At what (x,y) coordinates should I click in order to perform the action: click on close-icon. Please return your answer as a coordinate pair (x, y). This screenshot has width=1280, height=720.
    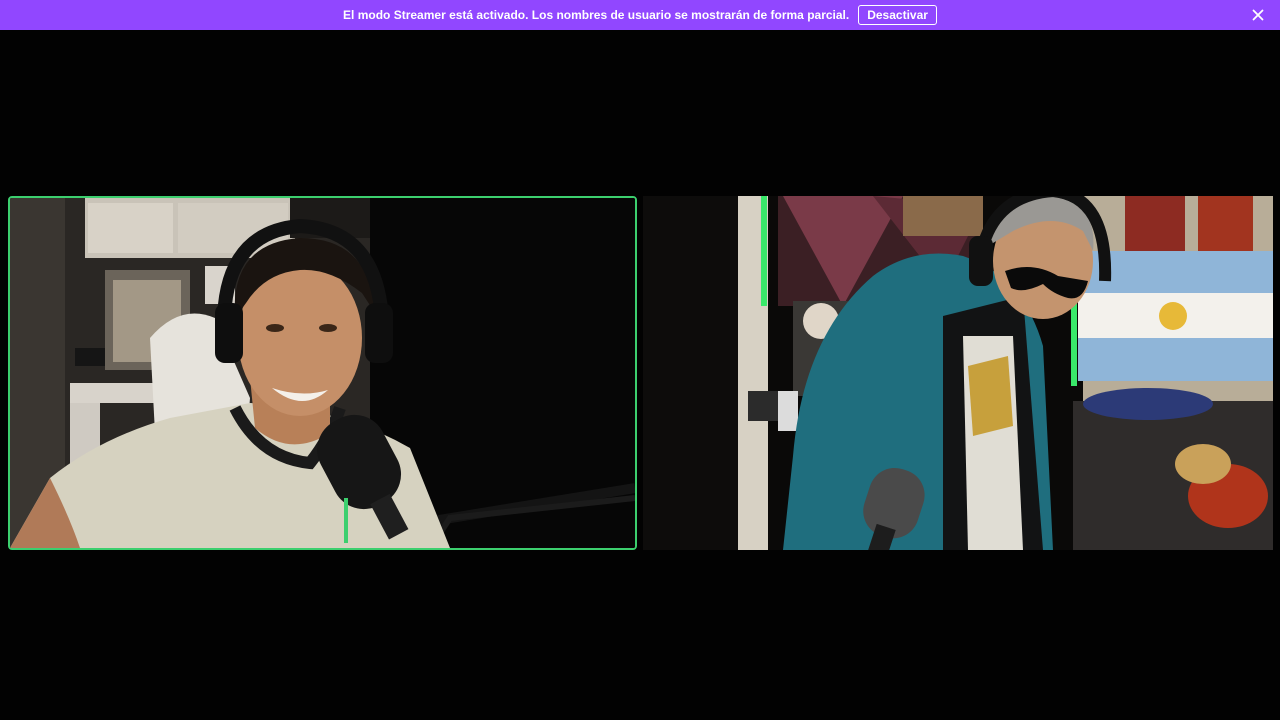
    Looking at the image, I should click on (1258, 15).